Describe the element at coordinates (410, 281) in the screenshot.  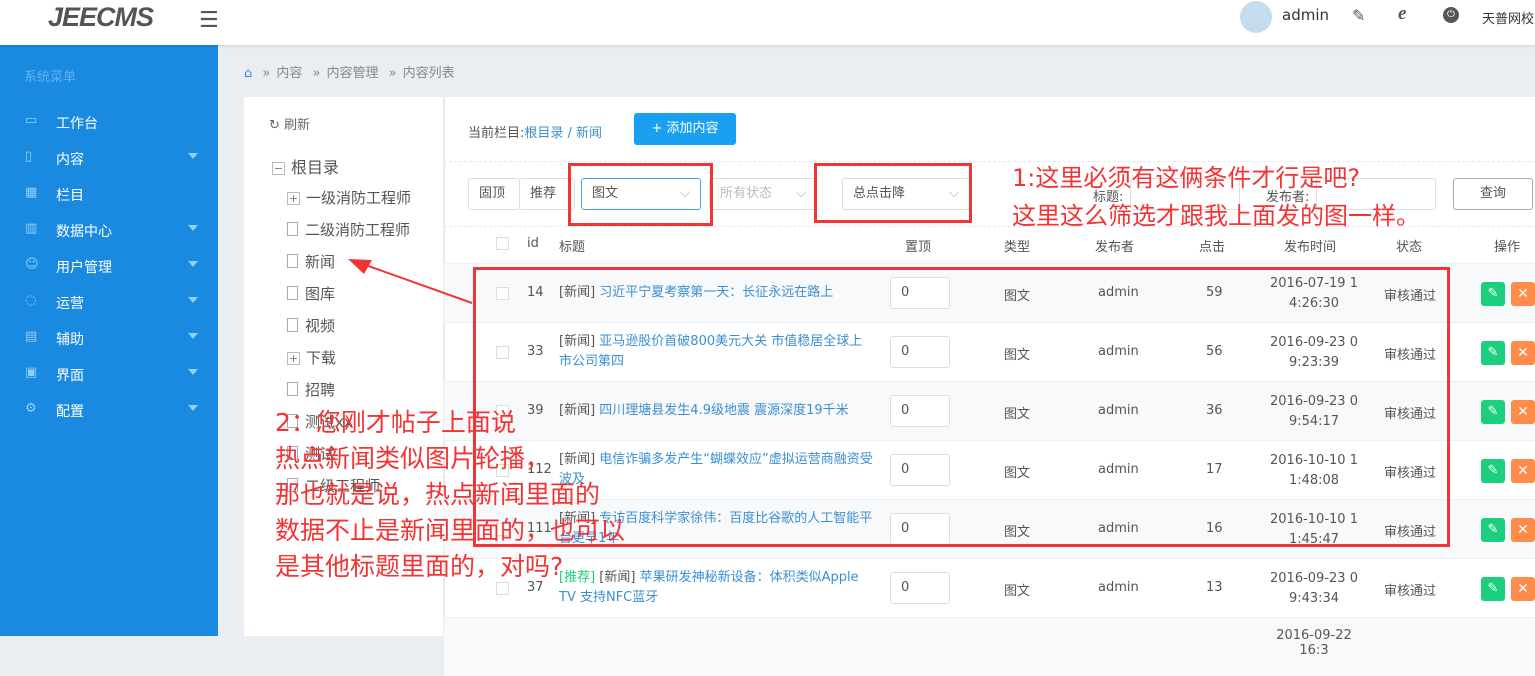
I see `annotation-arrow` at that location.